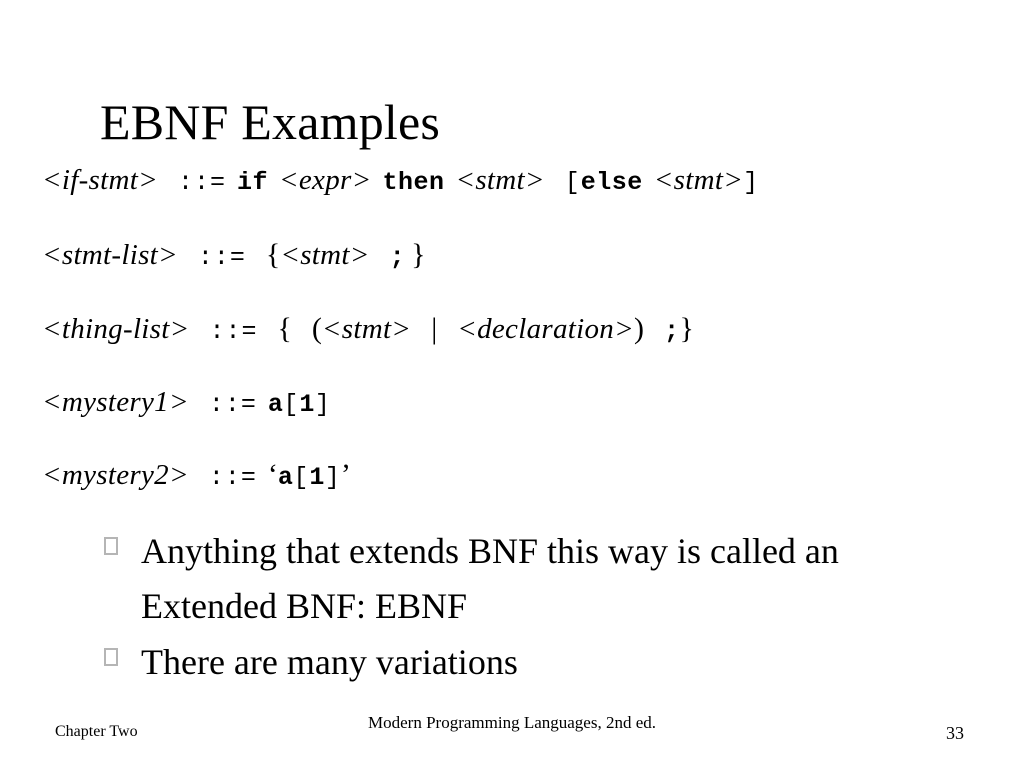 The height and width of the screenshot is (768, 1024). I want to click on terminal-else: else, so click(611, 182).